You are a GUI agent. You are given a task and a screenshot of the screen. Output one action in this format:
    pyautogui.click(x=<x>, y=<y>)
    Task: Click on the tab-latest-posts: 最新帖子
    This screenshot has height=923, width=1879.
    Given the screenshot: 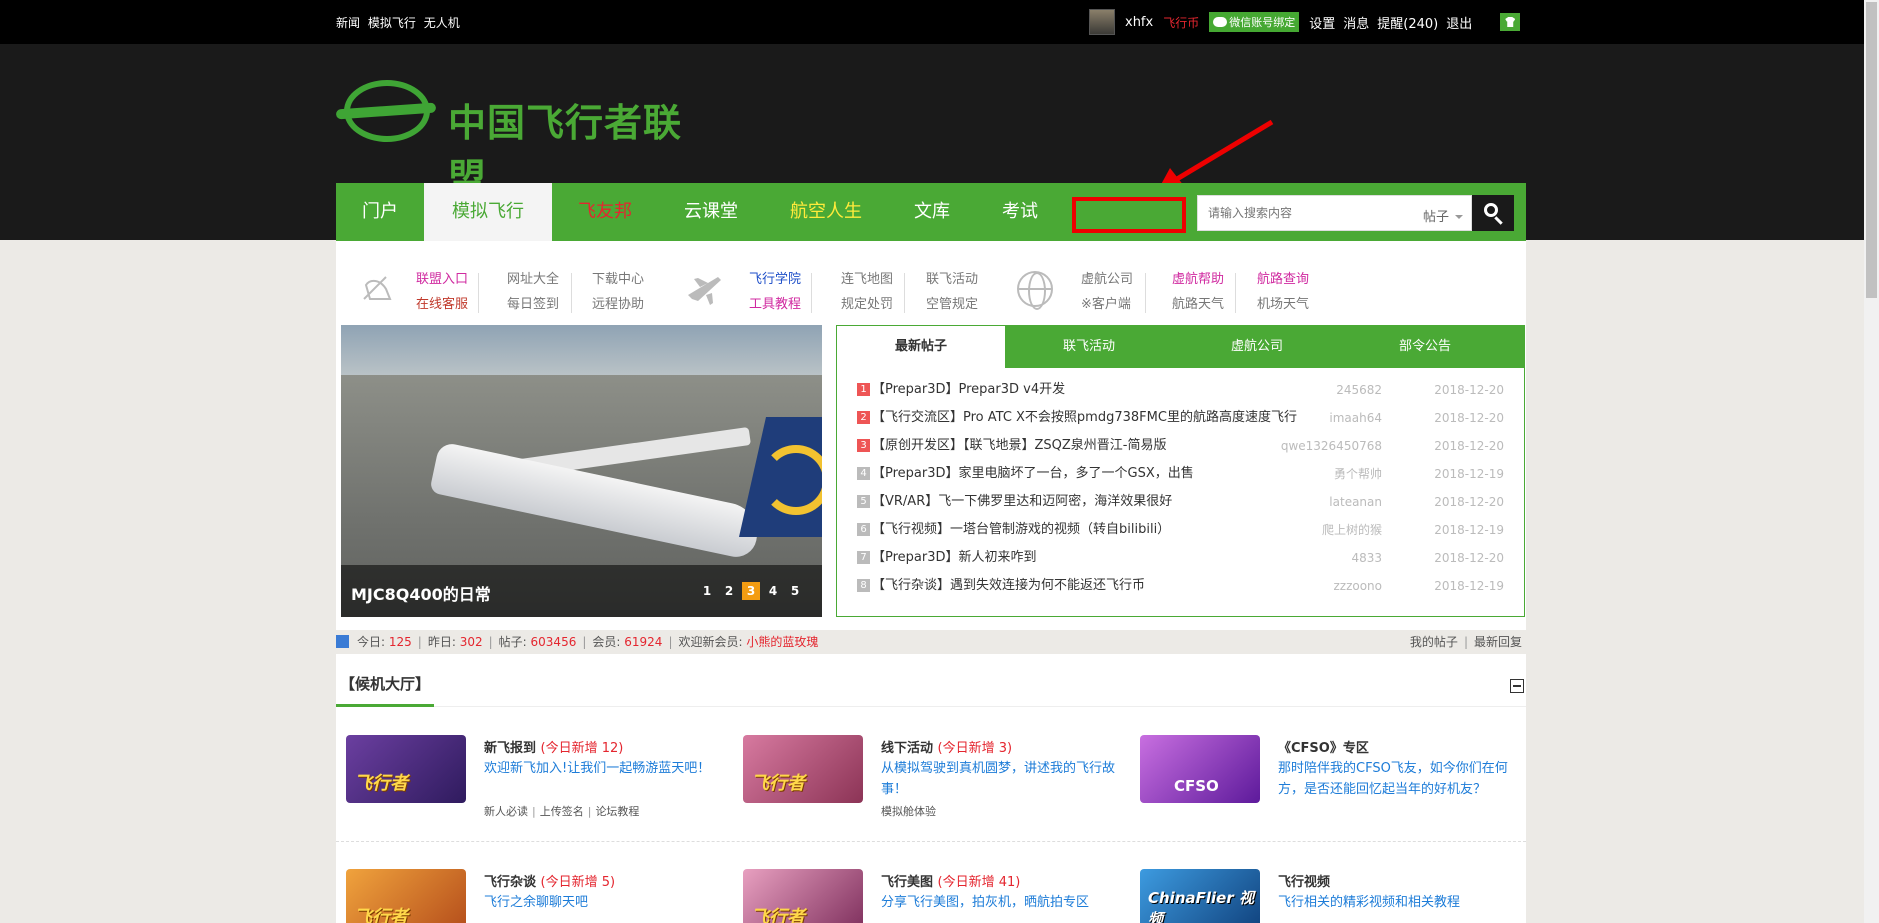 What is the action you would take?
    pyautogui.click(x=921, y=347)
    